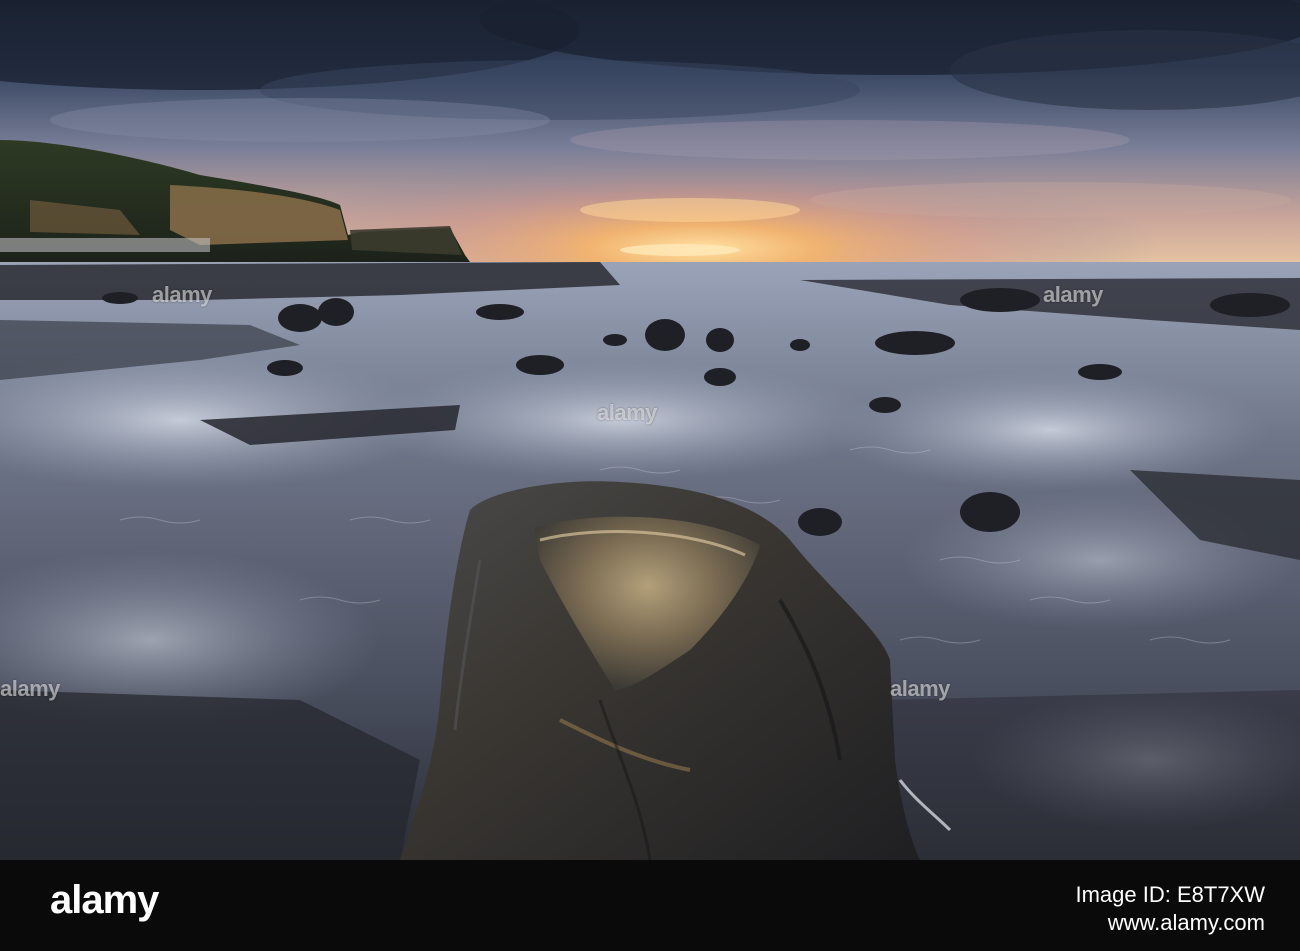 This screenshot has width=1300, height=951. I want to click on site-url: www.alamy.com, so click(1186, 922).